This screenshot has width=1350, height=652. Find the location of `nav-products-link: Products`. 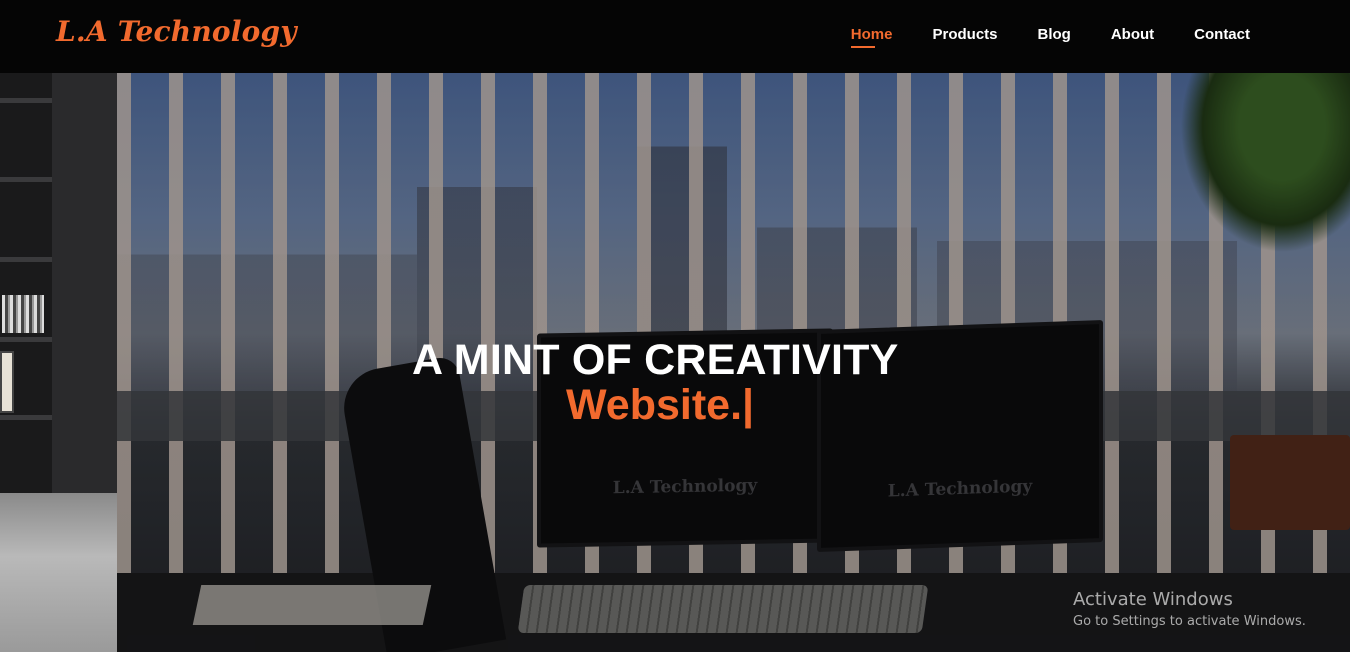

nav-products-link: Products is located at coordinates (964, 34).